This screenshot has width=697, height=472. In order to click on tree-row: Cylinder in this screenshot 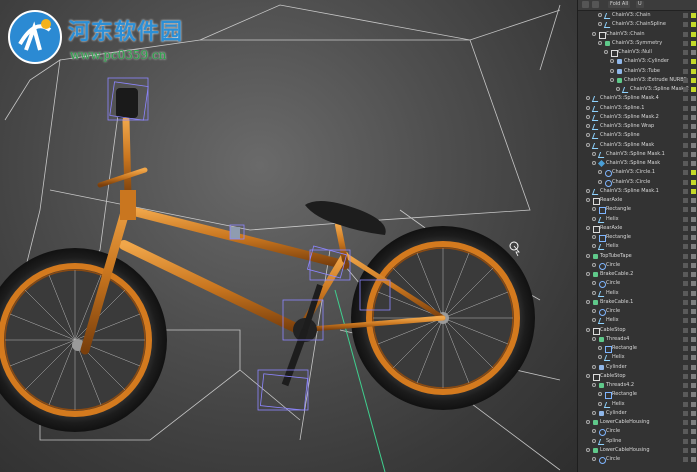, I will do `click(637, 367)`.